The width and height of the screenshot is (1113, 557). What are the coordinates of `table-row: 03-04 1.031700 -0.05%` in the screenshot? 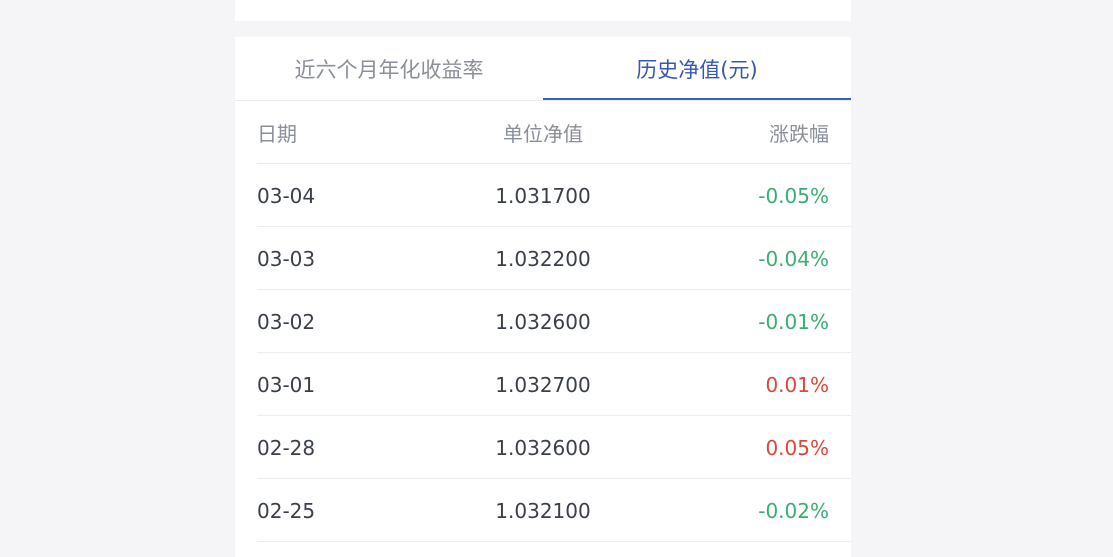 It's located at (543, 195).